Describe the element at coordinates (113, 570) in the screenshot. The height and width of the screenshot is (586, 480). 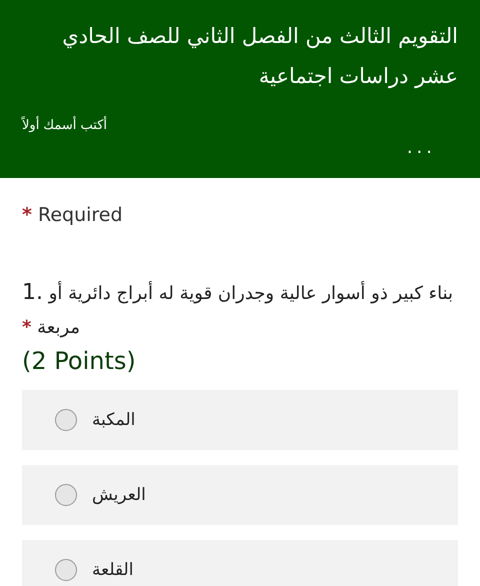
I see `option-label: القلعة` at that location.